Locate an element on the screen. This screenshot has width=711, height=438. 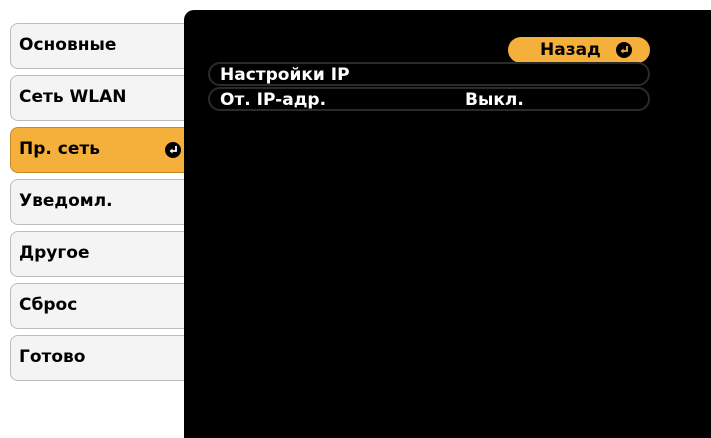
menu-item-label: Пр. сеть is located at coordinates (59, 149).